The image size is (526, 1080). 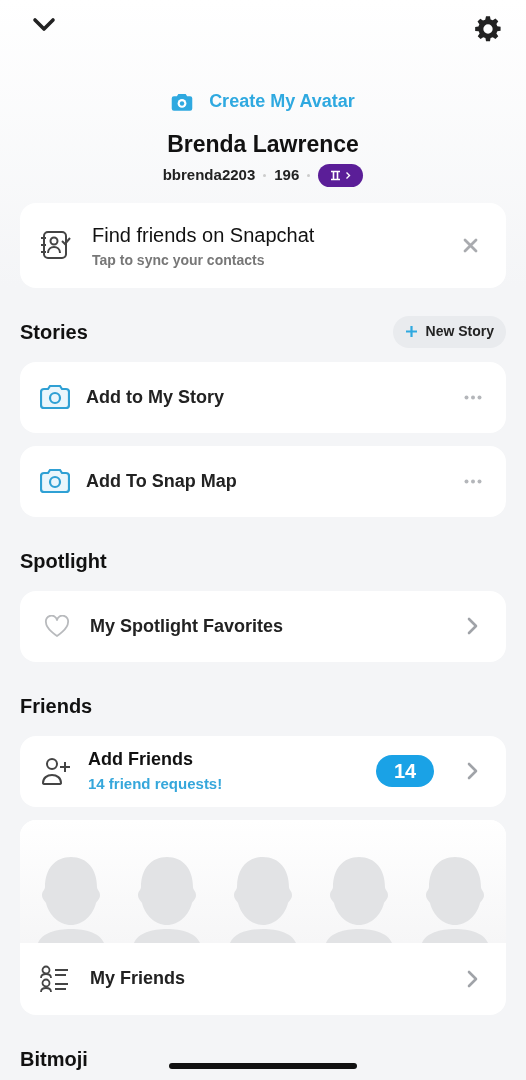 I want to click on find-friends-subtitle: Tap to sync your contacts, so click(x=179, y=260).